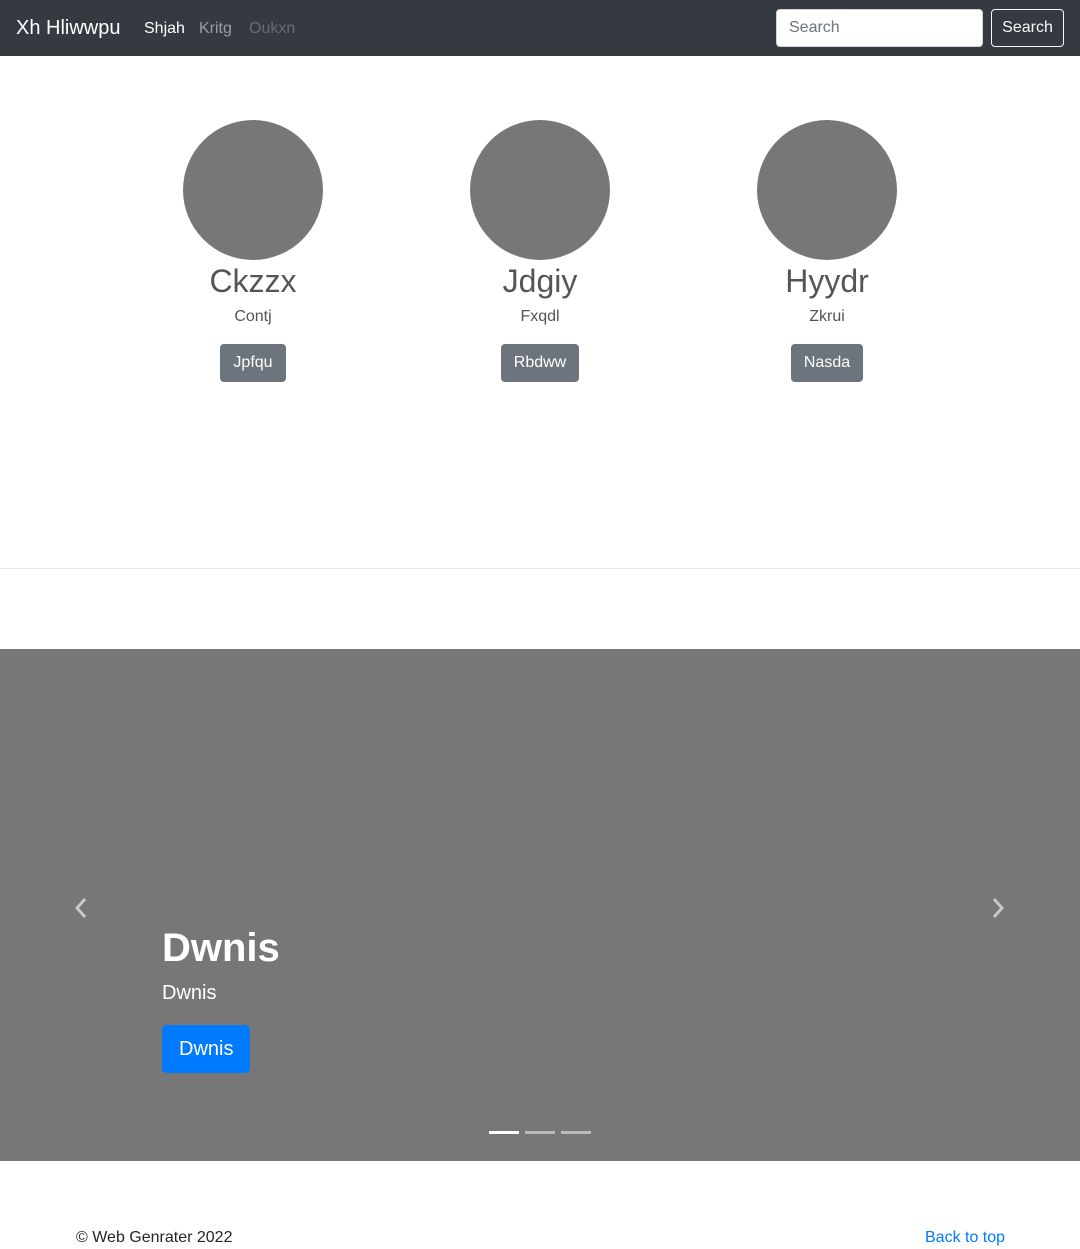 The image size is (1080, 1249). Describe the element at coordinates (81, 908) in the screenshot. I see `chevron-left-icon` at that location.